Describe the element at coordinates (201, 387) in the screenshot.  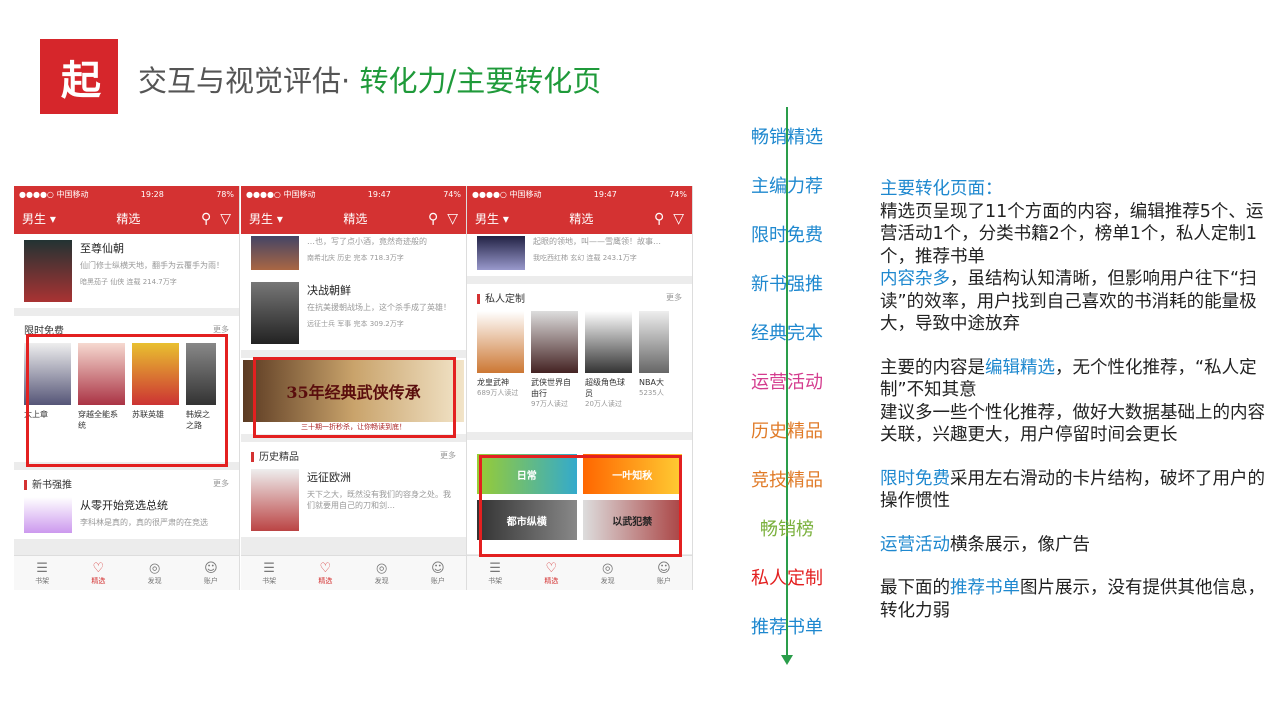
I see `book-item: 韩娱之之路` at that location.